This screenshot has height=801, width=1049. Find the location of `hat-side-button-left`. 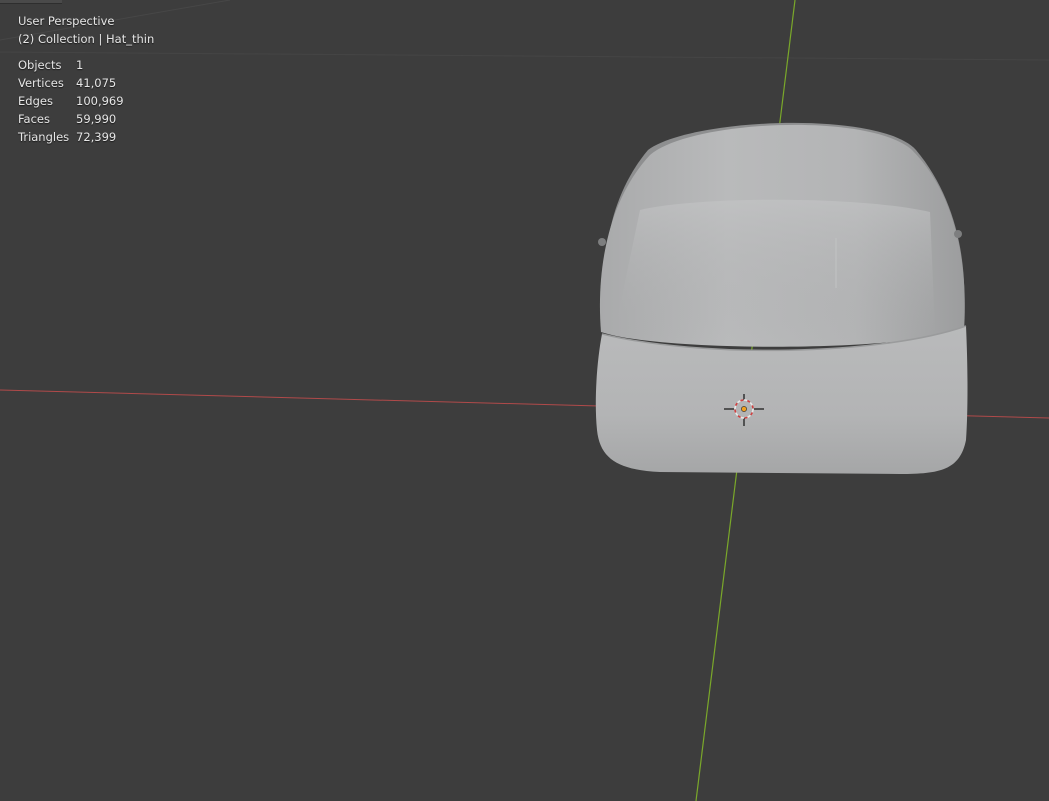

hat-side-button-left is located at coordinates (602, 242).